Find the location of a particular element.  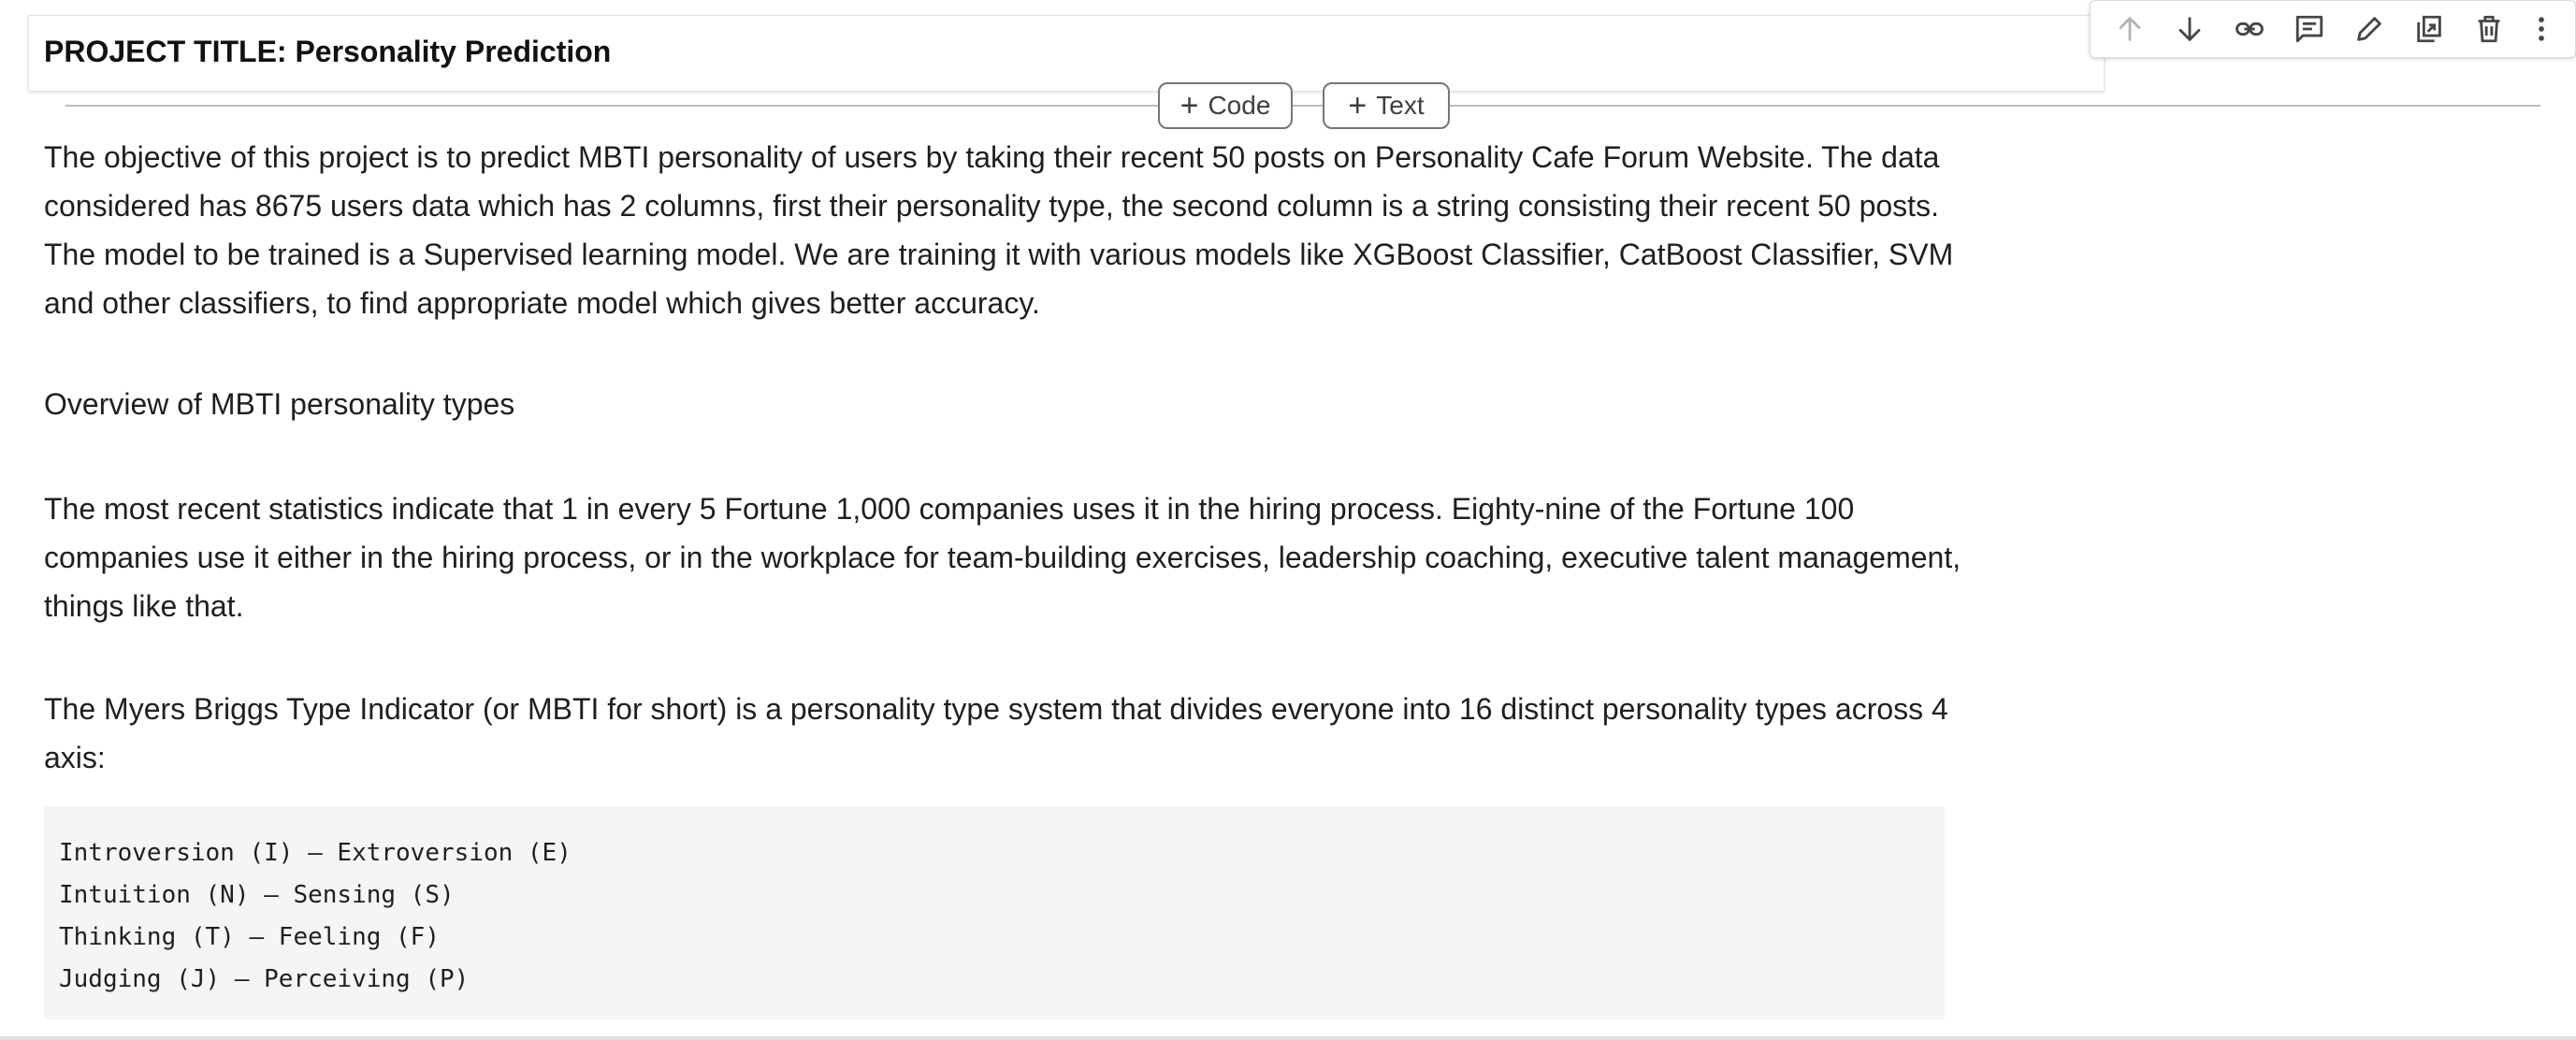

cell-divider is located at coordinates (1302, 106).